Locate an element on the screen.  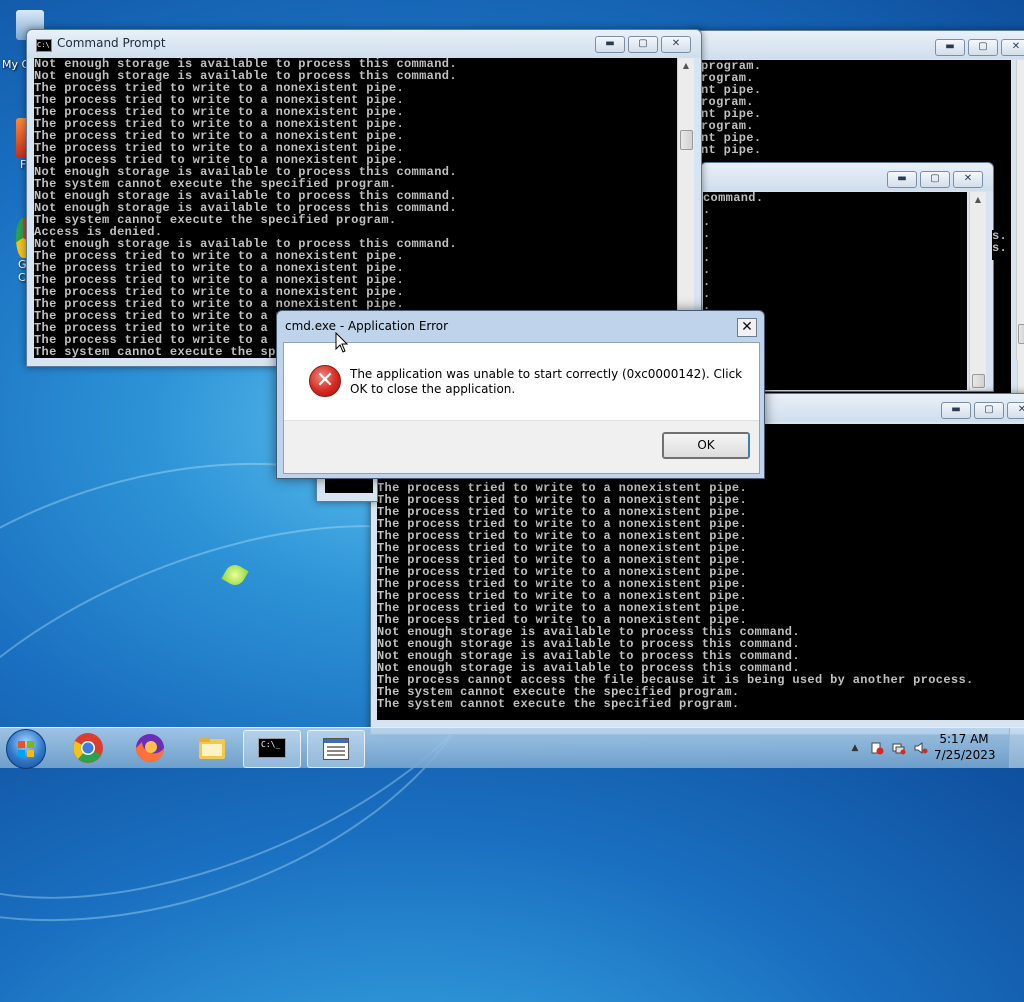
ok-button: OK is located at coordinates (706, 445).